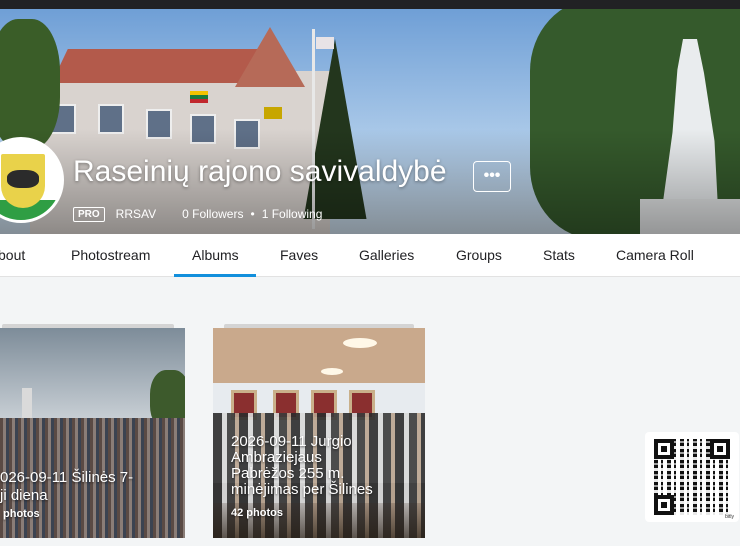 This screenshot has height=546, width=740. I want to click on top-bar, so click(370, 4).